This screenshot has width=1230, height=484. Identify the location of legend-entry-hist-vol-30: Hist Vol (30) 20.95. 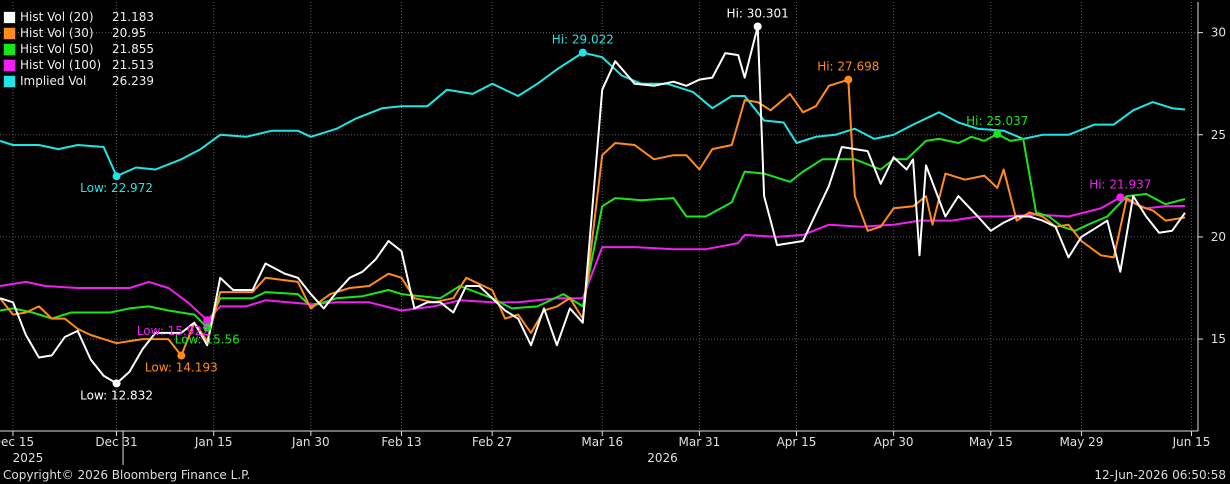
(84, 33).